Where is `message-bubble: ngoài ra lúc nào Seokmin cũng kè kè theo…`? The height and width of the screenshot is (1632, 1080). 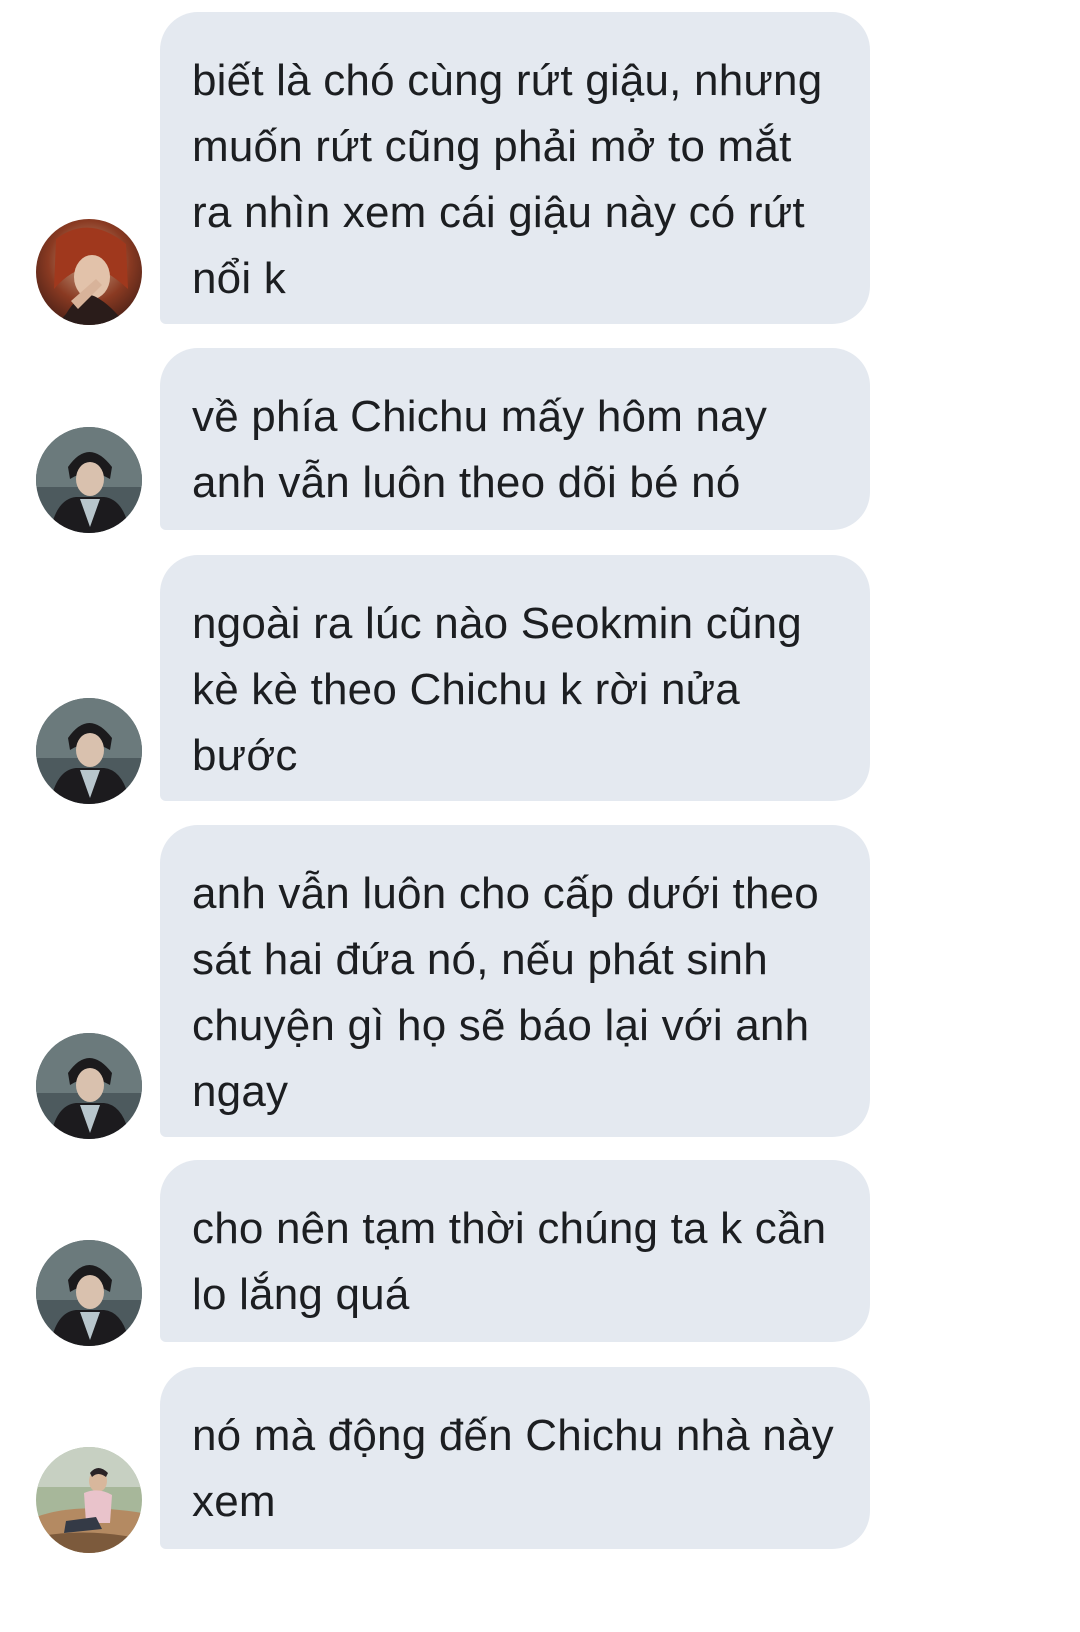
message-bubble: ngoài ra lúc nào Seokmin cũng kè kè theo… is located at coordinates (515, 678).